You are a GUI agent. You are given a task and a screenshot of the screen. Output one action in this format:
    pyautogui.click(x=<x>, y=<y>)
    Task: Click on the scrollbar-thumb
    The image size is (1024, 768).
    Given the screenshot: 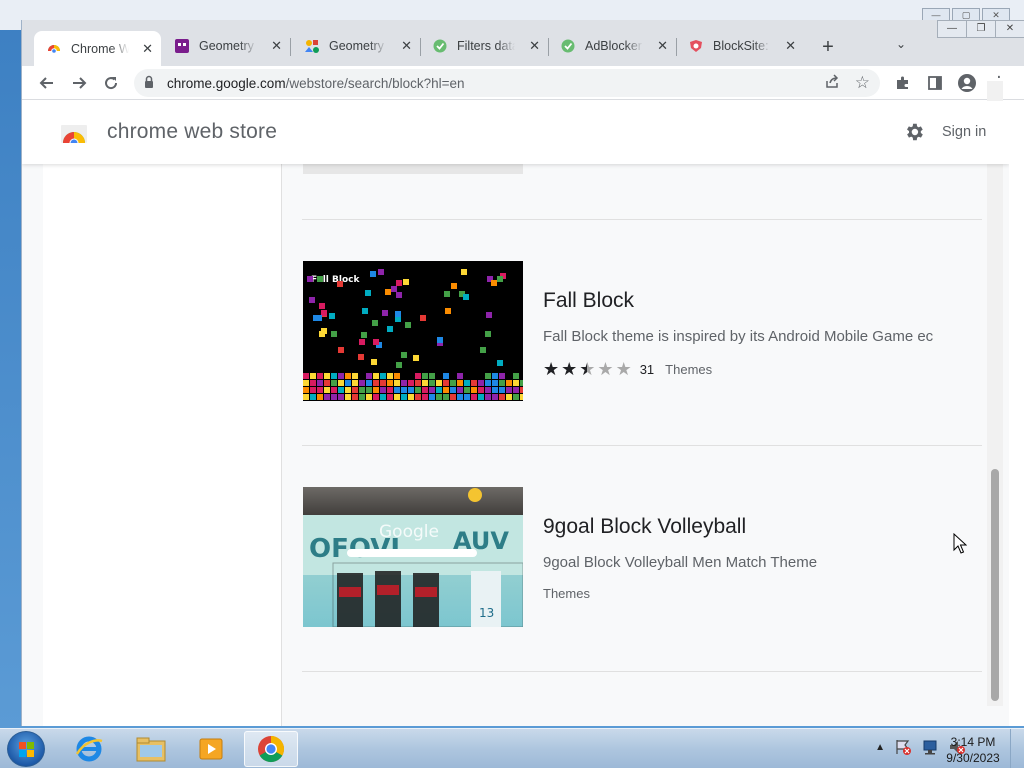 What is the action you would take?
    pyautogui.click(x=995, y=585)
    